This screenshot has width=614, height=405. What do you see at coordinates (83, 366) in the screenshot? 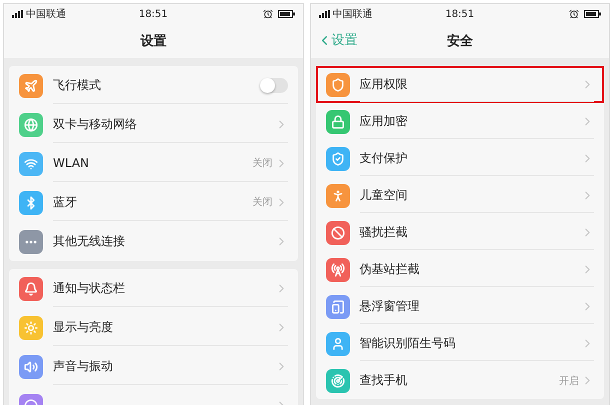
I see `row-label: 声音与振动` at bounding box center [83, 366].